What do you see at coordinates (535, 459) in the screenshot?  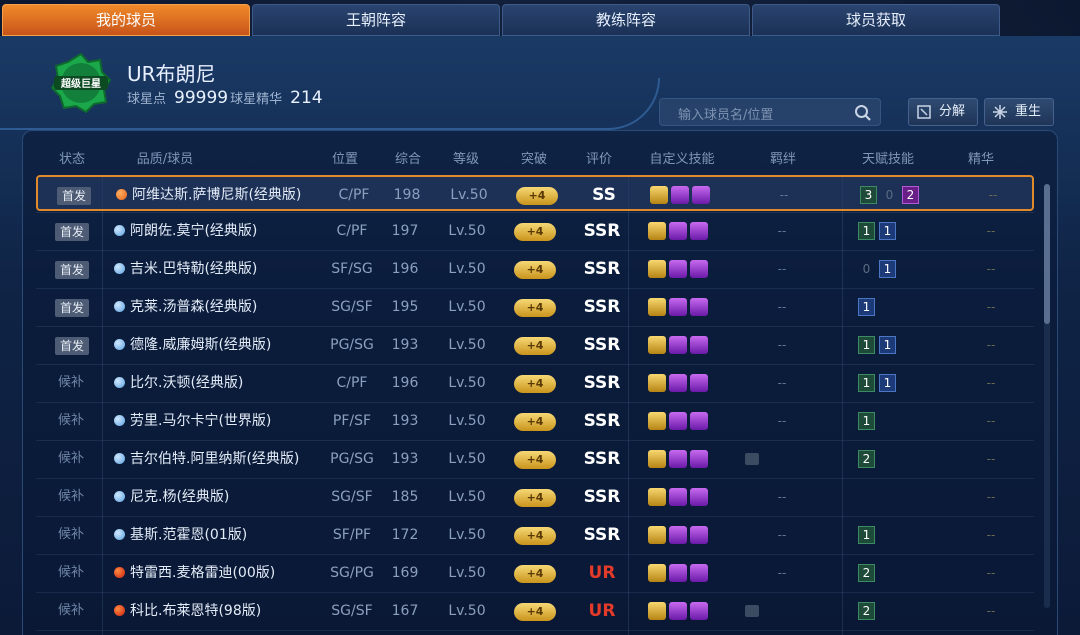 I see `table-row: 候补 吉尔伯特.阿里纳斯(经典版) PG/SG 193 Lv.50 +4 SSR 2 --` at bounding box center [535, 459].